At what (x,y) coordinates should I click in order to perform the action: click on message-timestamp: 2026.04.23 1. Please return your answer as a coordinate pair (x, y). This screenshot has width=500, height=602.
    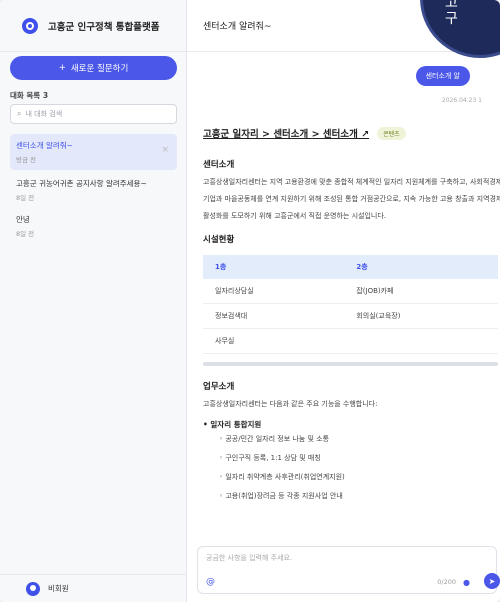
    Looking at the image, I should click on (461, 100).